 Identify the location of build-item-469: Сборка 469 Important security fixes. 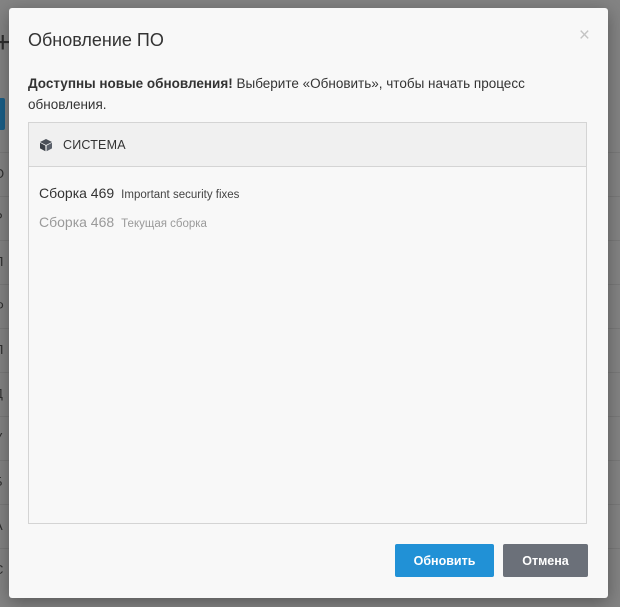
(312, 199).